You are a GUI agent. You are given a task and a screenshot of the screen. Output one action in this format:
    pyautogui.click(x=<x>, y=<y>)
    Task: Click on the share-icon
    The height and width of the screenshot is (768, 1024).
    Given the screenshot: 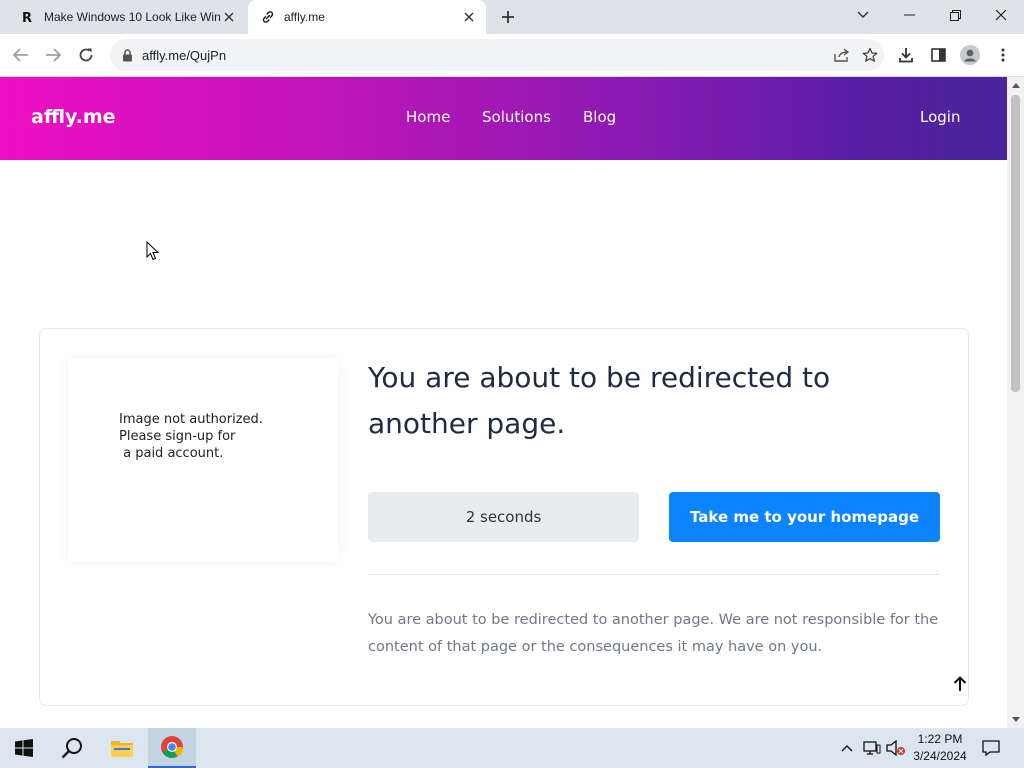 What is the action you would take?
    pyautogui.click(x=842, y=55)
    